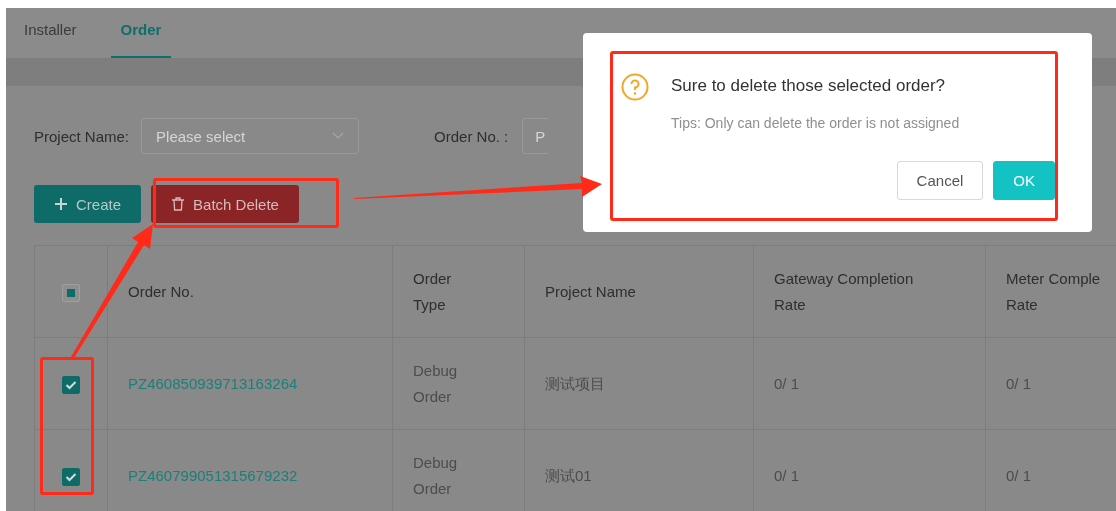 The height and width of the screenshot is (511, 1116). I want to click on cancel-button: Cancel, so click(940, 180).